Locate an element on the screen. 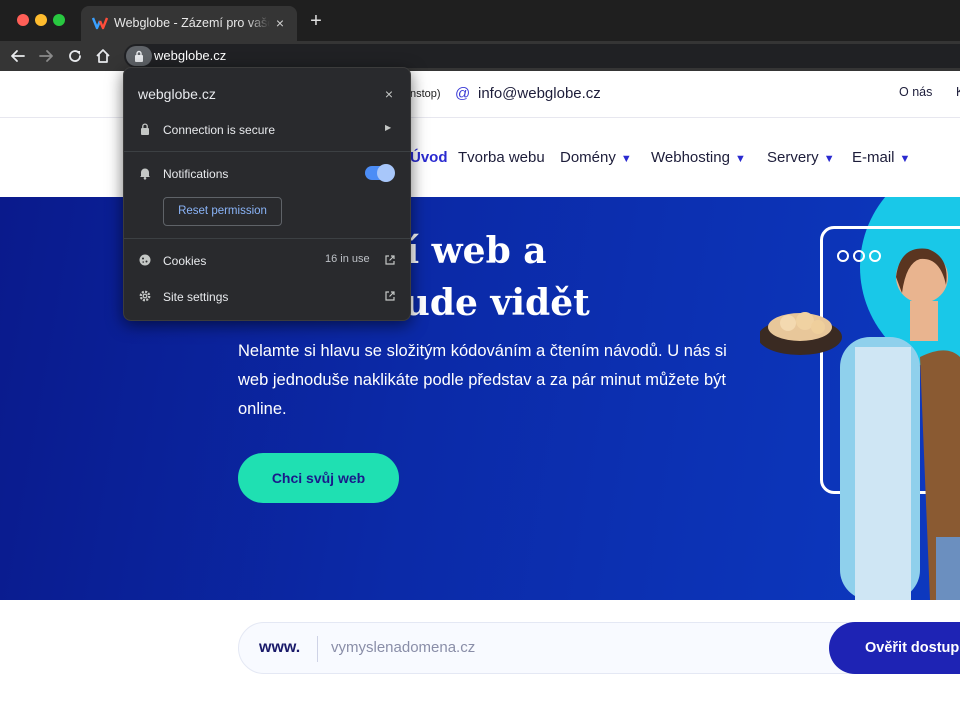 The height and width of the screenshot is (706, 960). notifications-toggle is located at coordinates (380, 173).